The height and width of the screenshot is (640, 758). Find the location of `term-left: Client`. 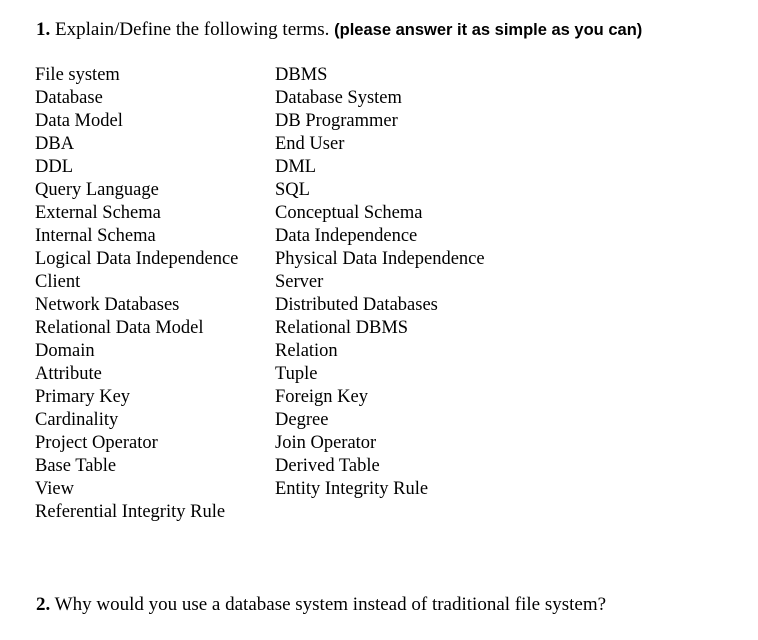

term-left: Client is located at coordinates (58, 282).